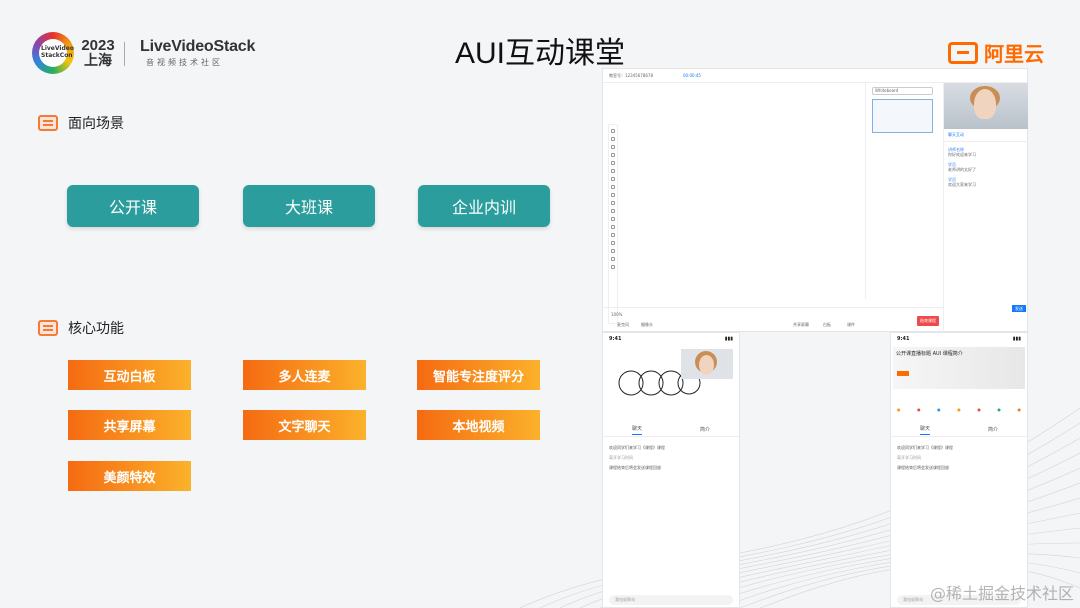  Describe the element at coordinates (1019, 308) in the screenshot. I see `send-button: 发送` at that location.